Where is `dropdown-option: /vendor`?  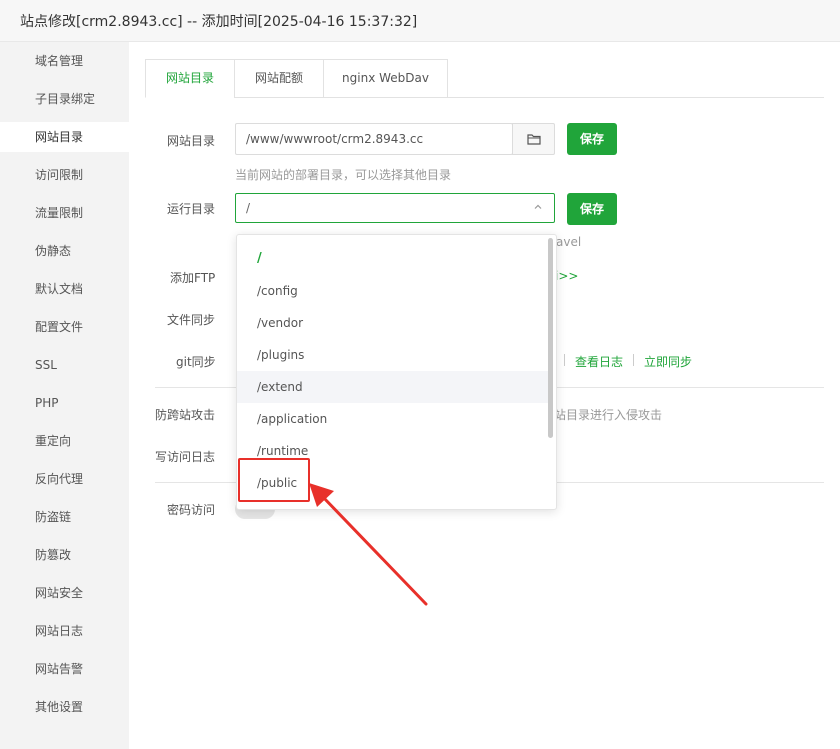
dropdown-option: /vendor is located at coordinates (393, 323).